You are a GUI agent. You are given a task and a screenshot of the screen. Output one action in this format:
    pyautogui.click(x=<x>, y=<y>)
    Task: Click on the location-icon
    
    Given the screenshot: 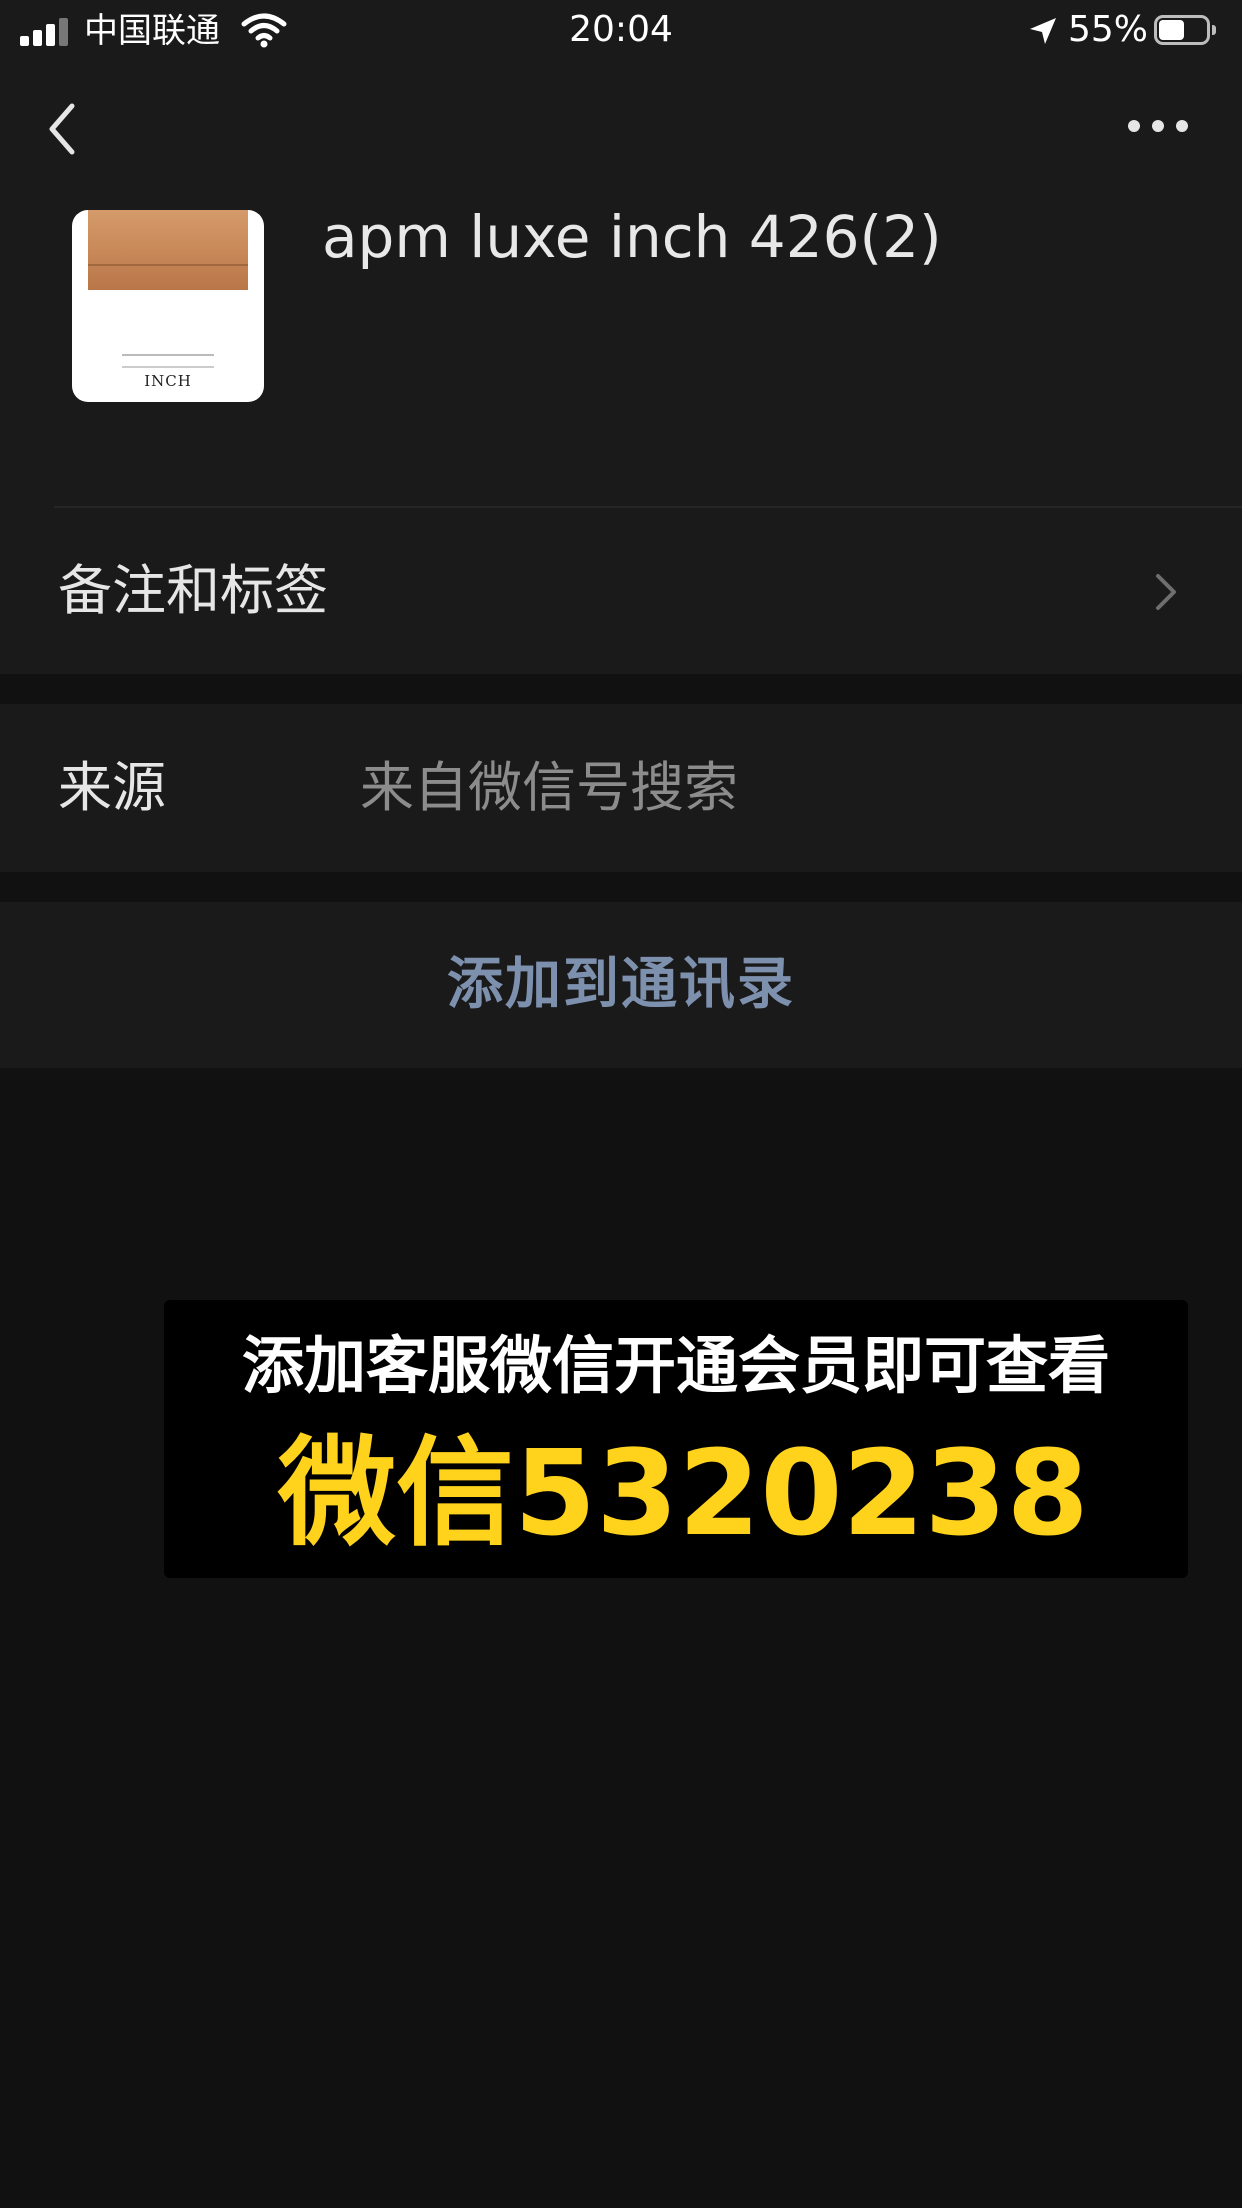 What is the action you would take?
    pyautogui.click(x=1043, y=31)
    